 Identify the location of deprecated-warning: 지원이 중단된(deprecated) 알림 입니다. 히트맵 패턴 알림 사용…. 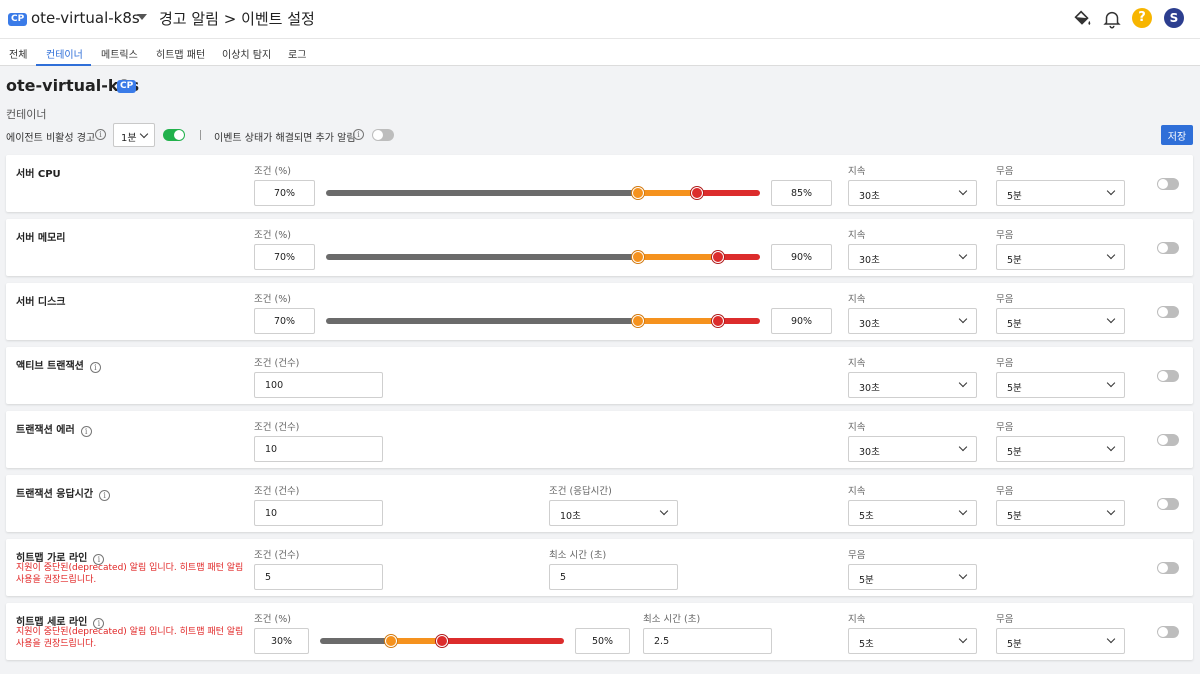
(130, 638).